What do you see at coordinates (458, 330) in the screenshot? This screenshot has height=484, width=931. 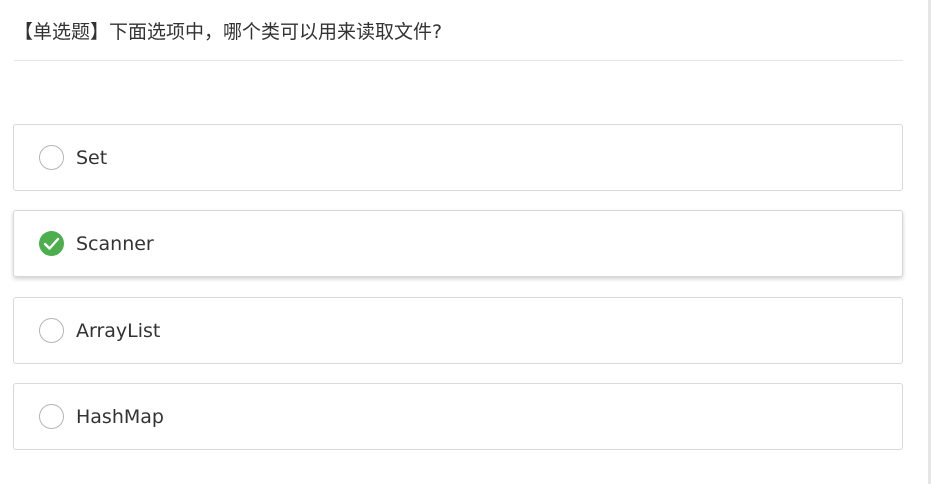 I see `option-arraylist: ArrayList` at bounding box center [458, 330].